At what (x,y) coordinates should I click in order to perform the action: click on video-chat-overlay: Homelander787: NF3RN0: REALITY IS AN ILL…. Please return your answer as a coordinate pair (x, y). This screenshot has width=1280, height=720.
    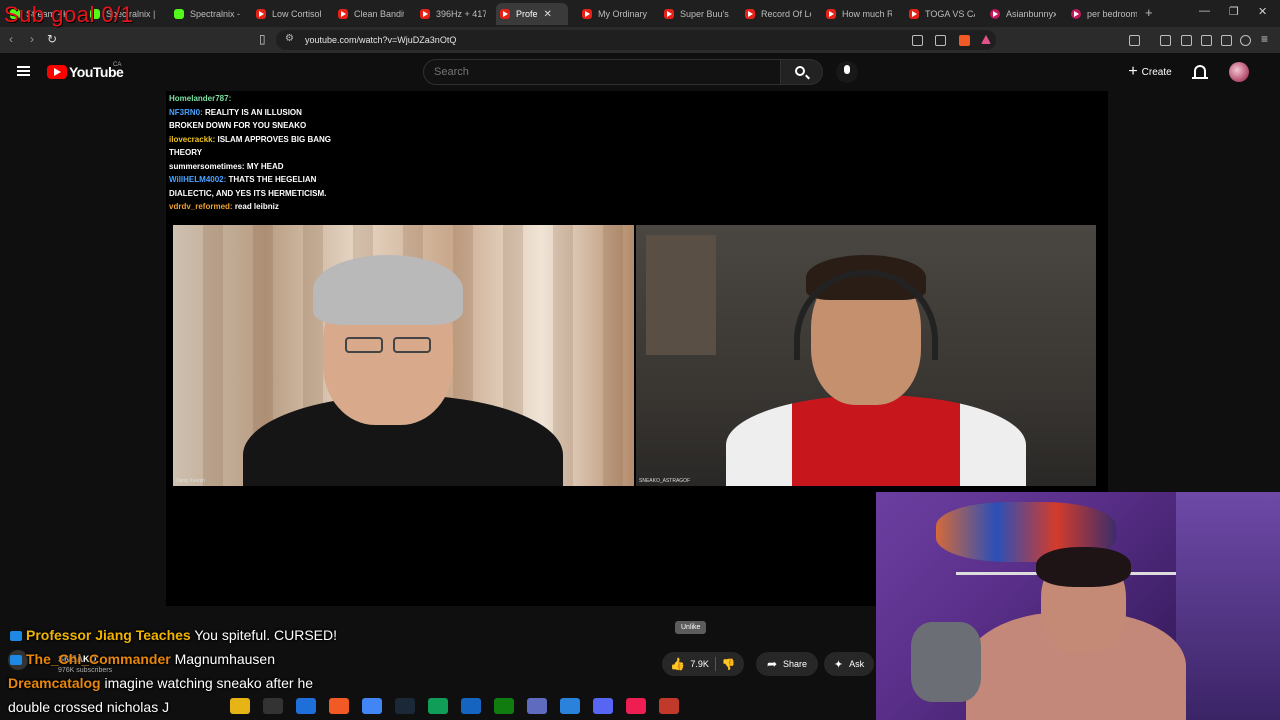
    Looking at the image, I should click on (429, 150).